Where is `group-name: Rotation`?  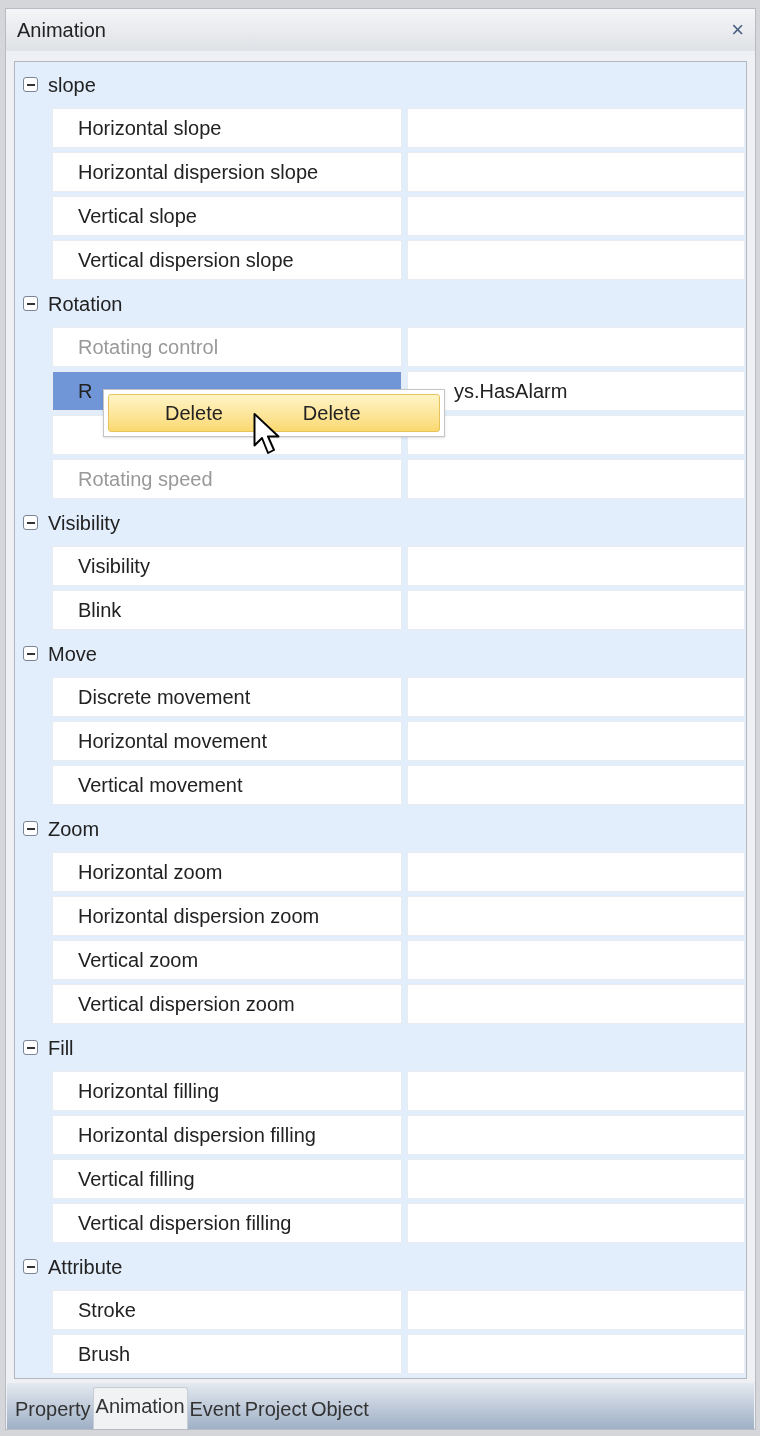
group-name: Rotation is located at coordinates (85, 304).